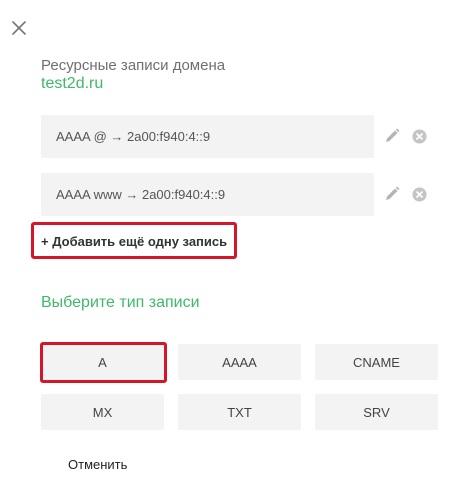  Describe the element at coordinates (97, 464) in the screenshot. I see `cancel-button: Отменить` at that location.